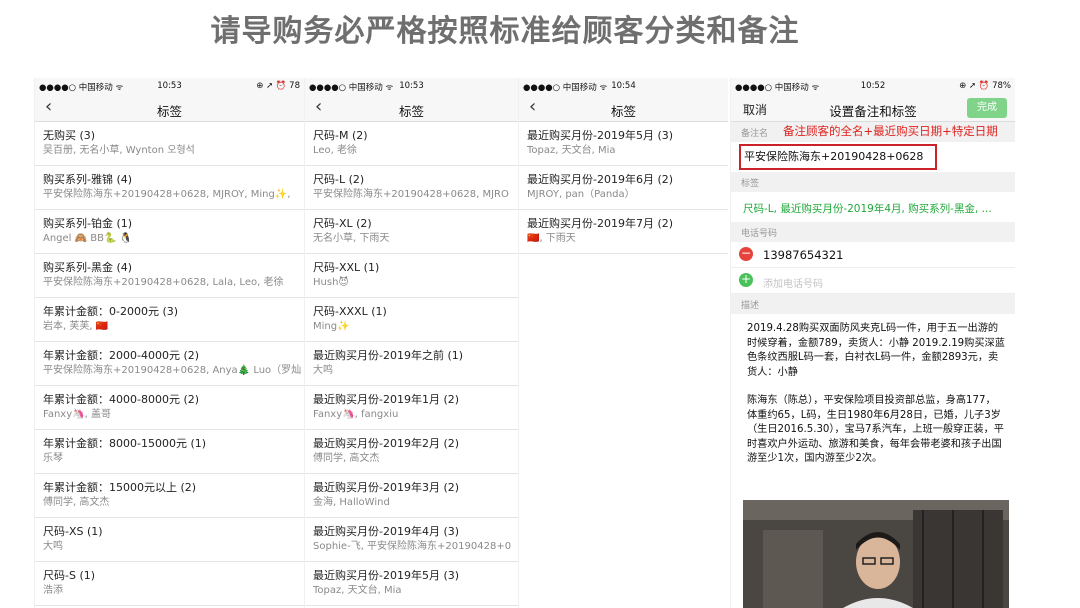  What do you see at coordinates (750, 306) in the screenshot?
I see `desc-label: 描述` at bounding box center [750, 306].